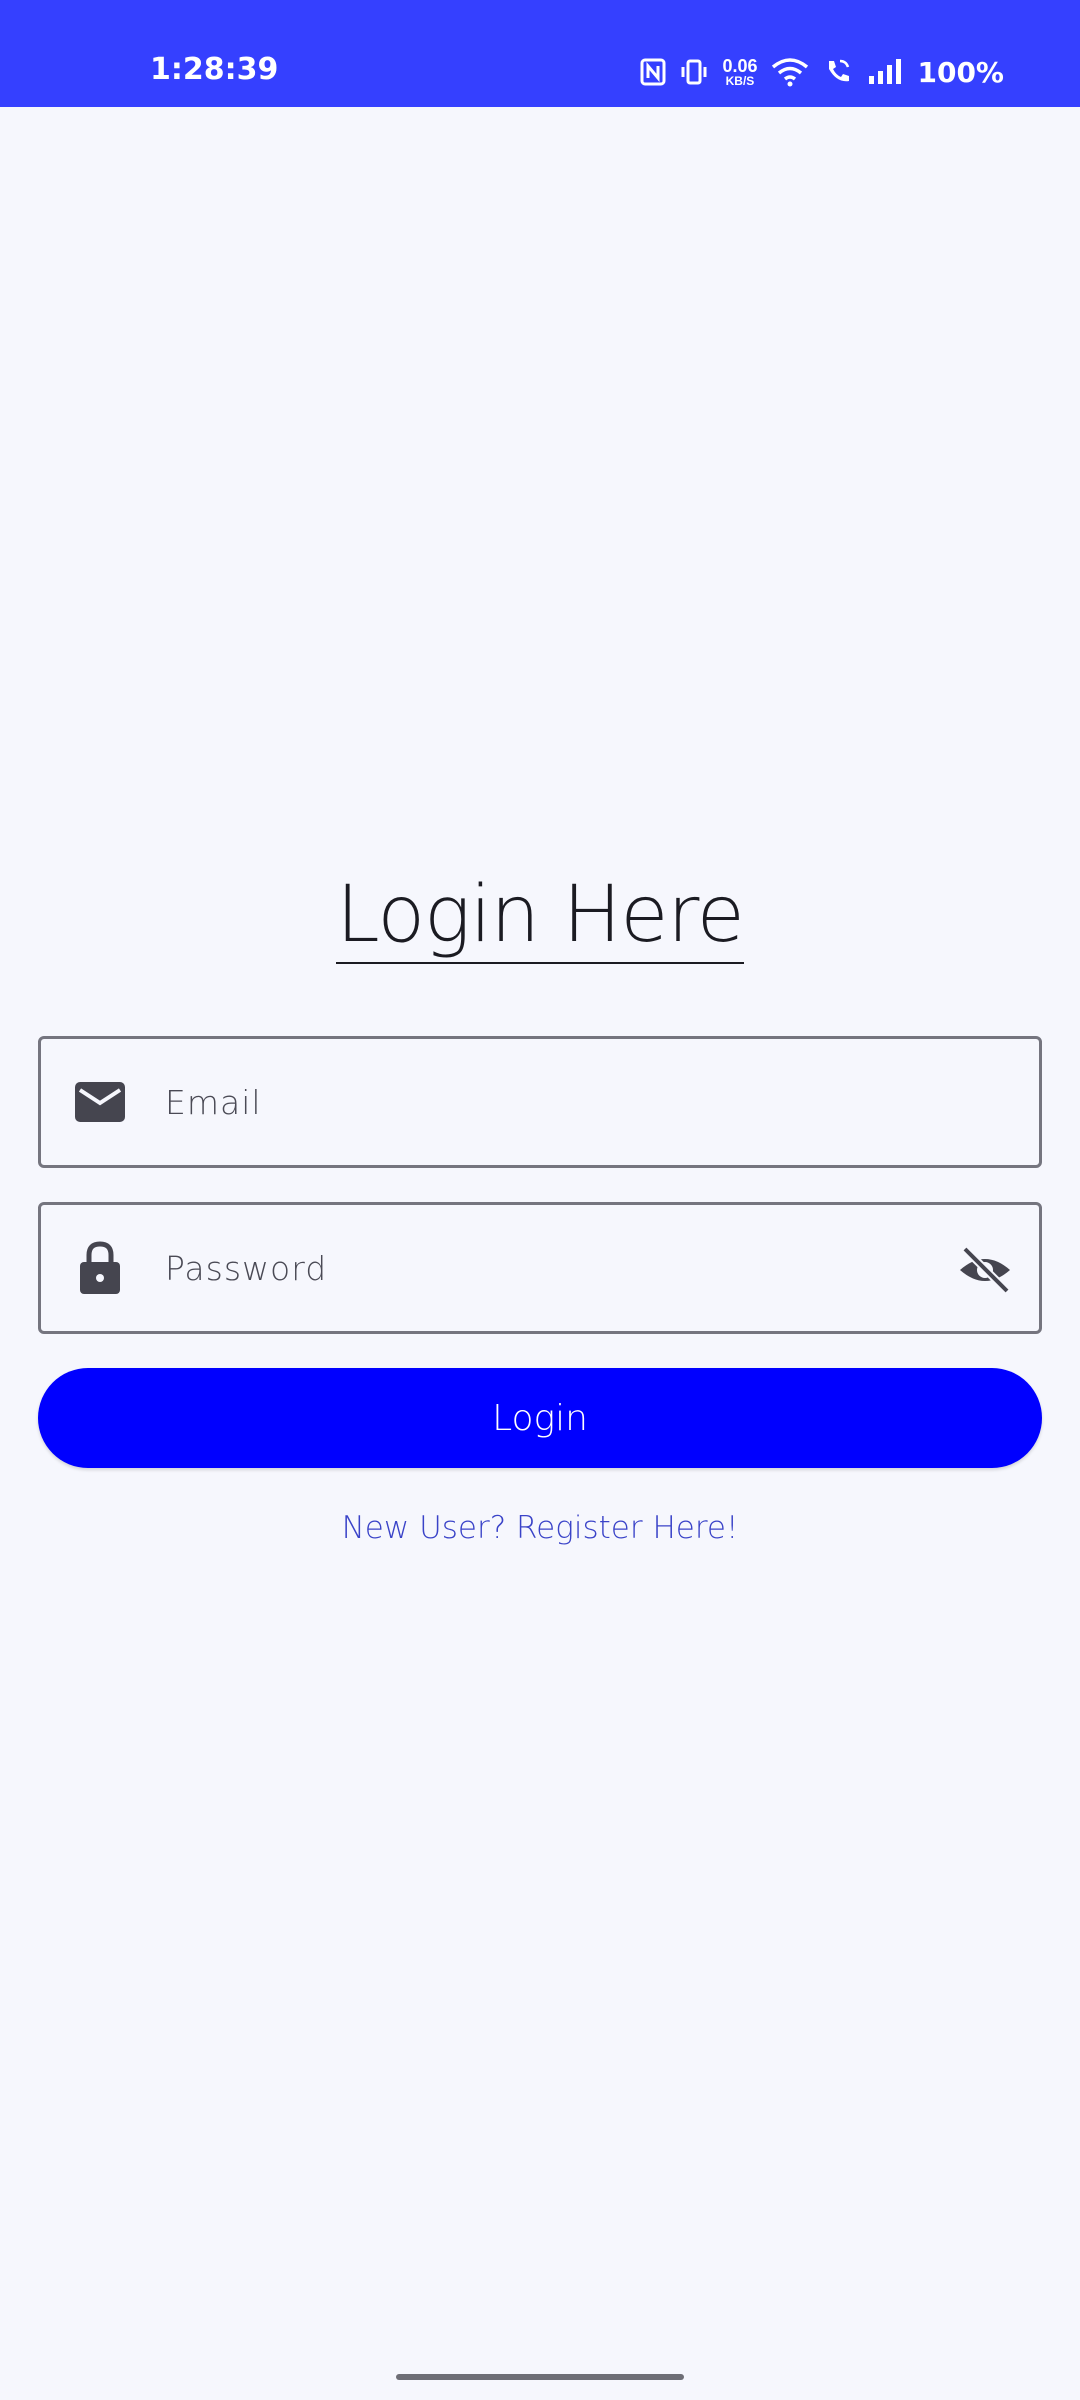  I want to click on wifi-call-icon, so click(838, 72).